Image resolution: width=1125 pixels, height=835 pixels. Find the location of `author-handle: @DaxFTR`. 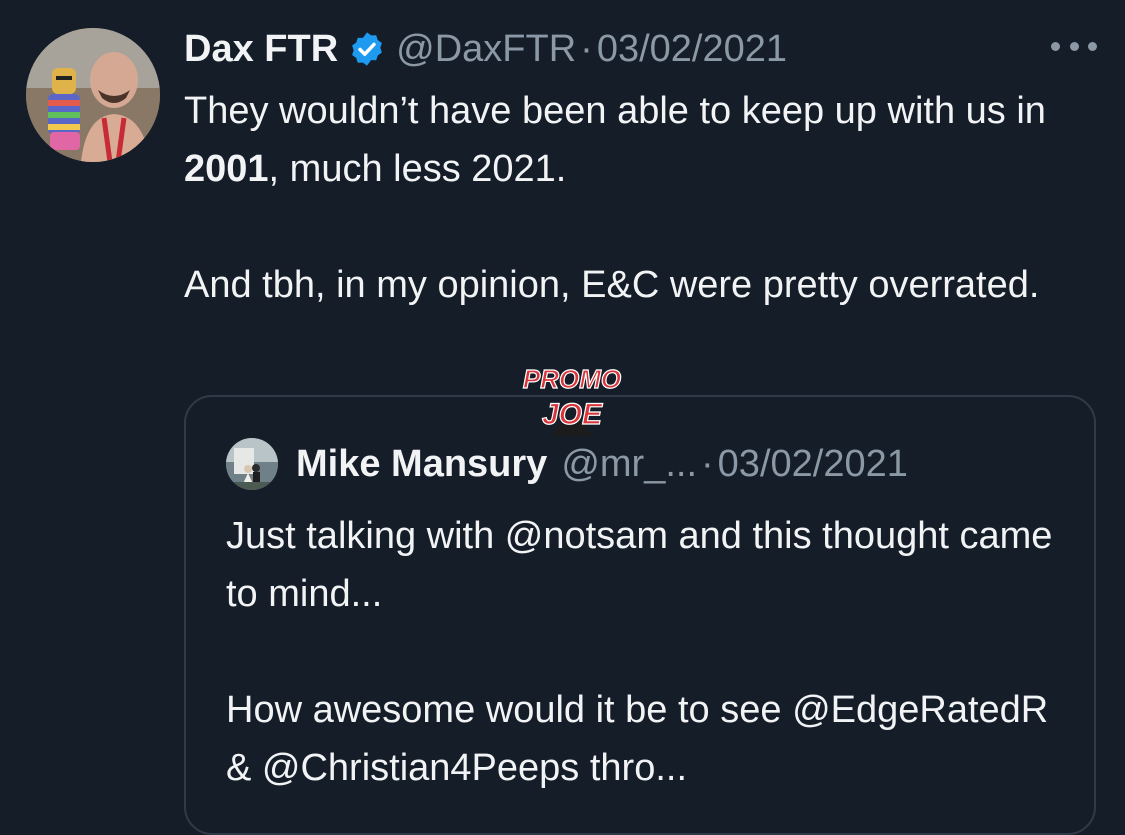

author-handle: @DaxFTR is located at coordinates (486, 49).